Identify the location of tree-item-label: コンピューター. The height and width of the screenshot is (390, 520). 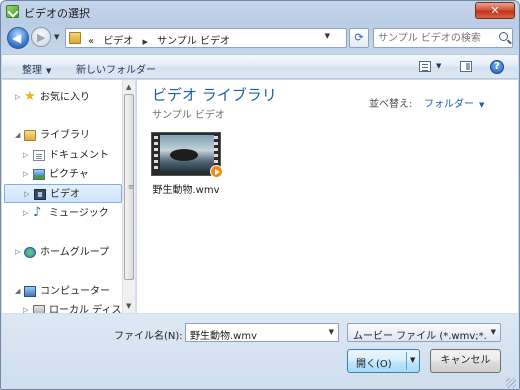
(75, 291).